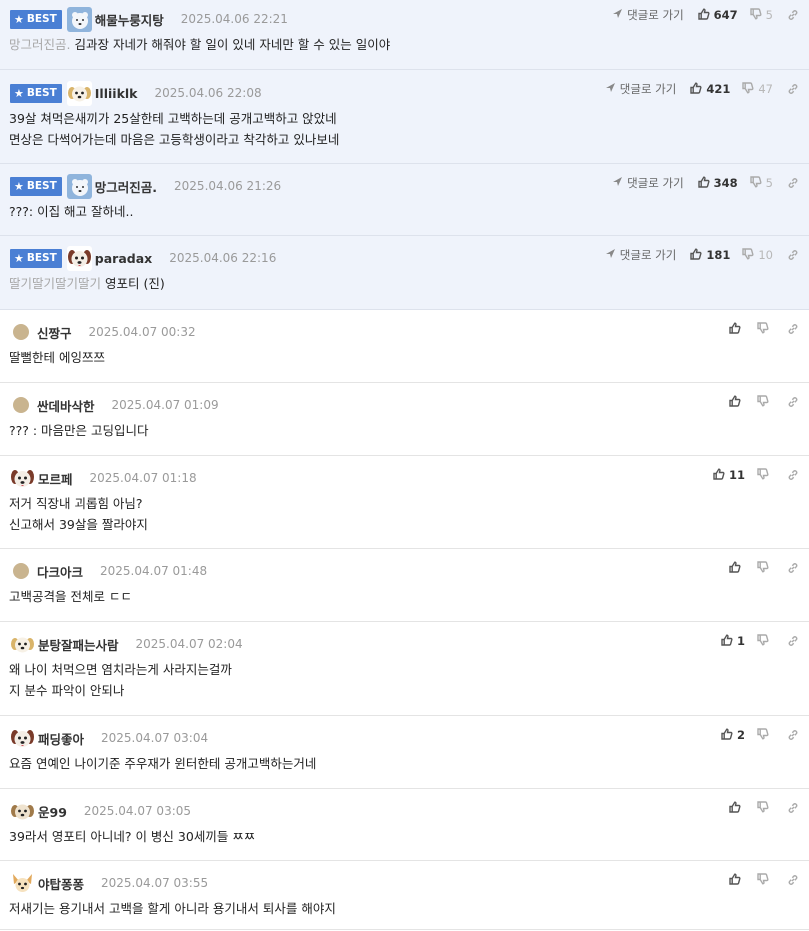 This screenshot has height=931, width=809. I want to click on comment-text-line: ???: 이집 해고 잘하네.., so click(71, 211).